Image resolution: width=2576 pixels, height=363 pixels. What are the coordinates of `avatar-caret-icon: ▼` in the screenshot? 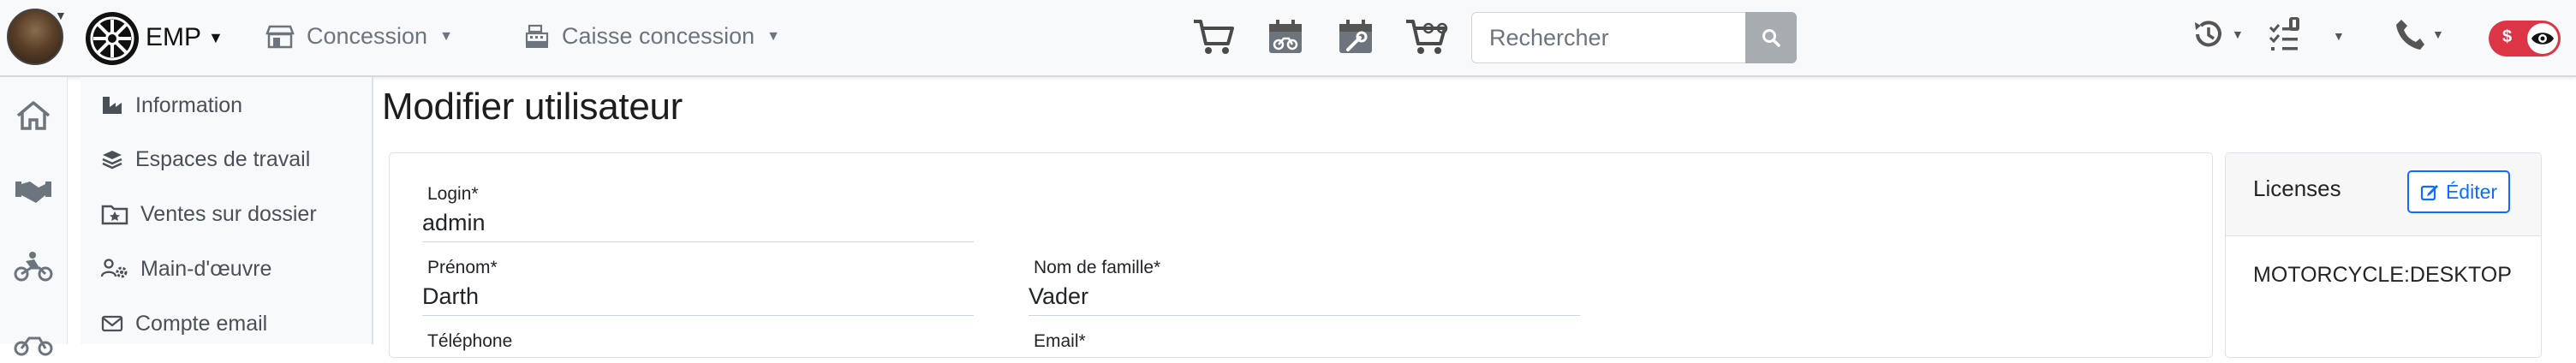 It's located at (61, 15).